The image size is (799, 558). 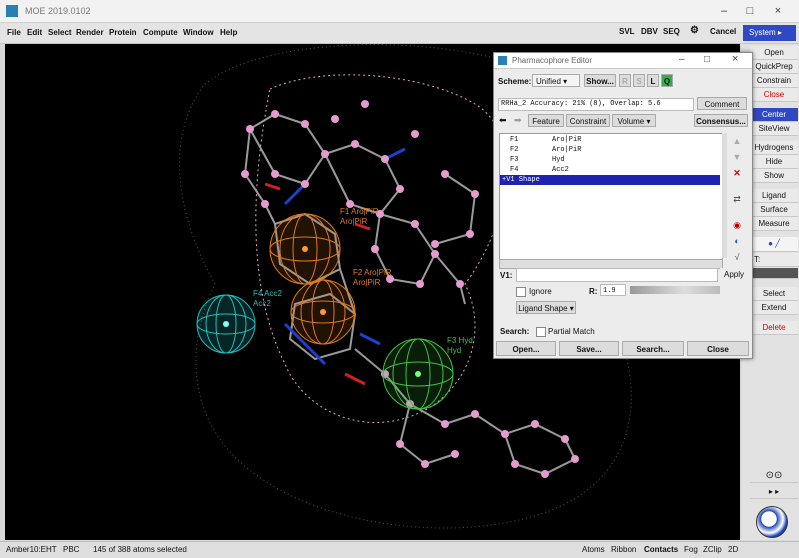 I want to click on comment-button: Comment, so click(x=722, y=103).